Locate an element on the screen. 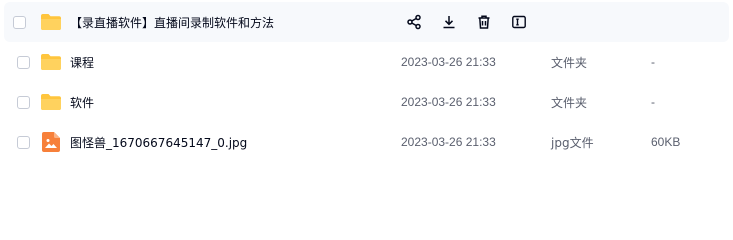  file-name: 图怪兽_1670667645147_0.jpg is located at coordinates (158, 142).